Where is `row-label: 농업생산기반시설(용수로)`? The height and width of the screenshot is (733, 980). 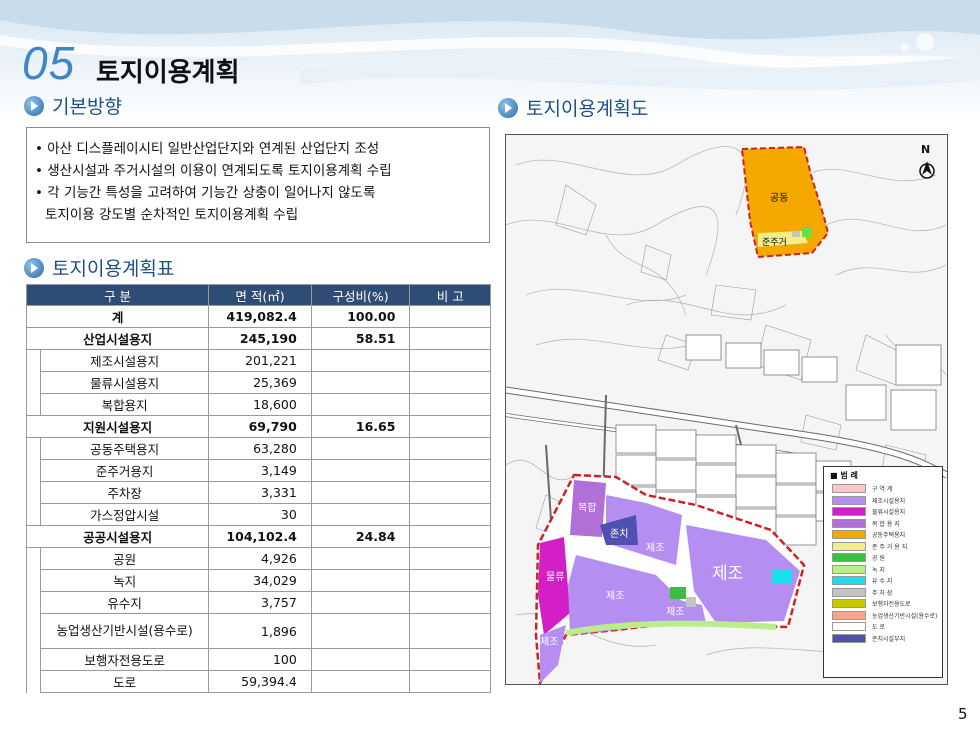
row-label: 농업생산기반시설(용수로) is located at coordinates (125, 631).